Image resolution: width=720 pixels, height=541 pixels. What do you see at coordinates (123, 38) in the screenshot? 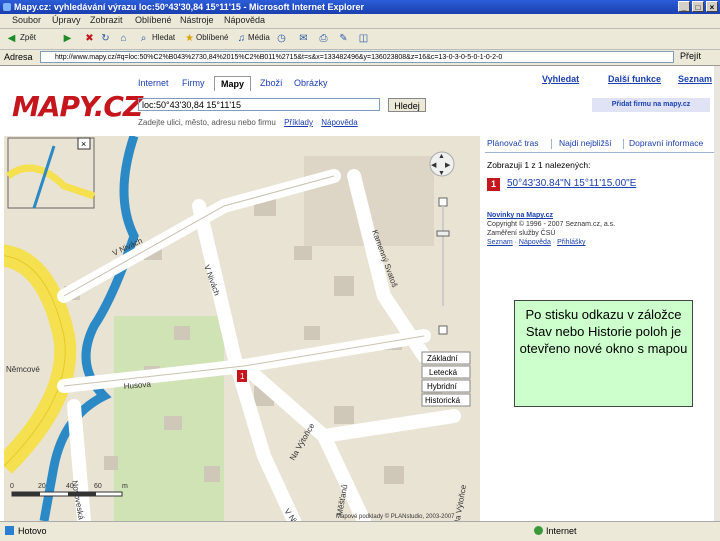
I see `home-icon: ⌂` at bounding box center [123, 38].